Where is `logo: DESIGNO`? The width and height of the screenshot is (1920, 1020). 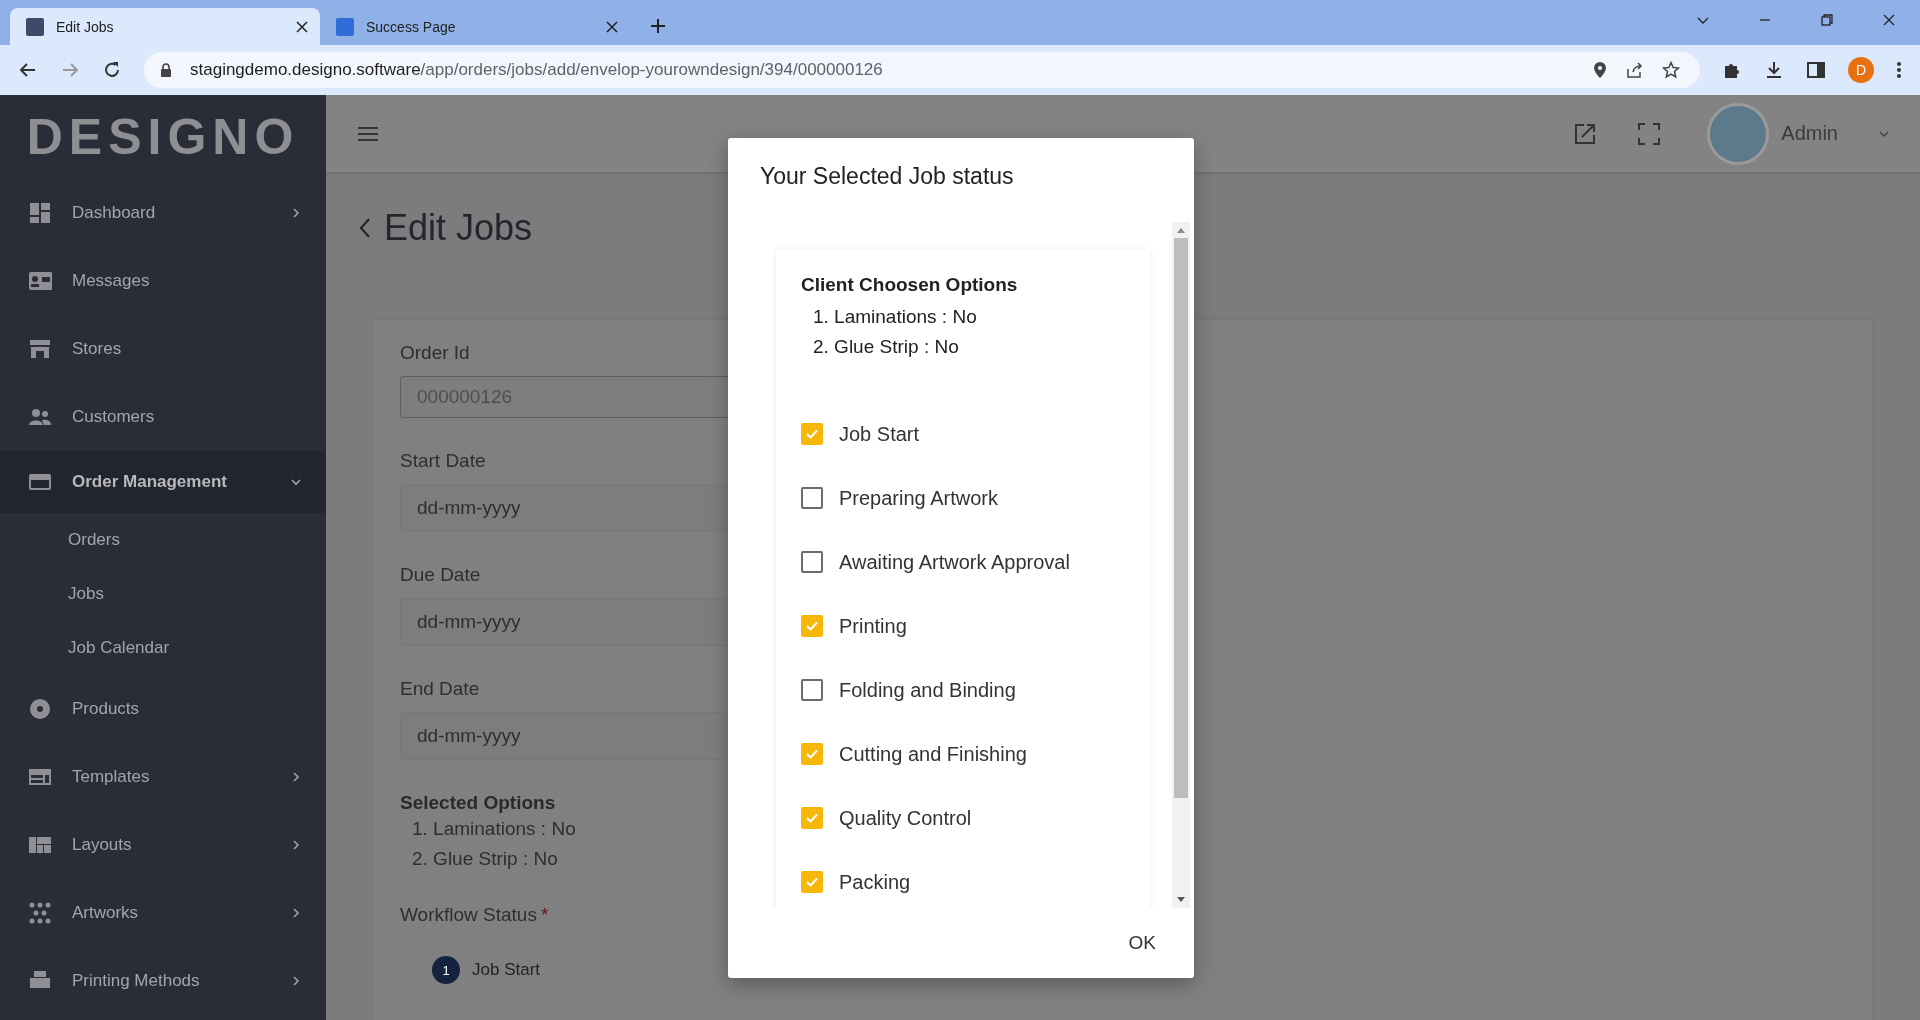 logo: DESIGNO is located at coordinates (163, 137).